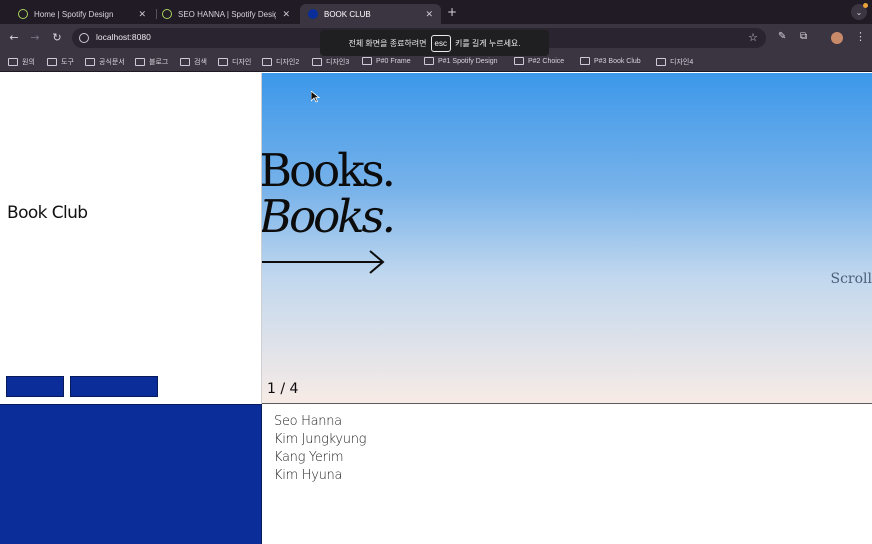 This screenshot has height=544, width=872. What do you see at coordinates (461, 61) in the screenshot?
I see `bookmark-folder: P#1 Spotify Design` at bounding box center [461, 61].